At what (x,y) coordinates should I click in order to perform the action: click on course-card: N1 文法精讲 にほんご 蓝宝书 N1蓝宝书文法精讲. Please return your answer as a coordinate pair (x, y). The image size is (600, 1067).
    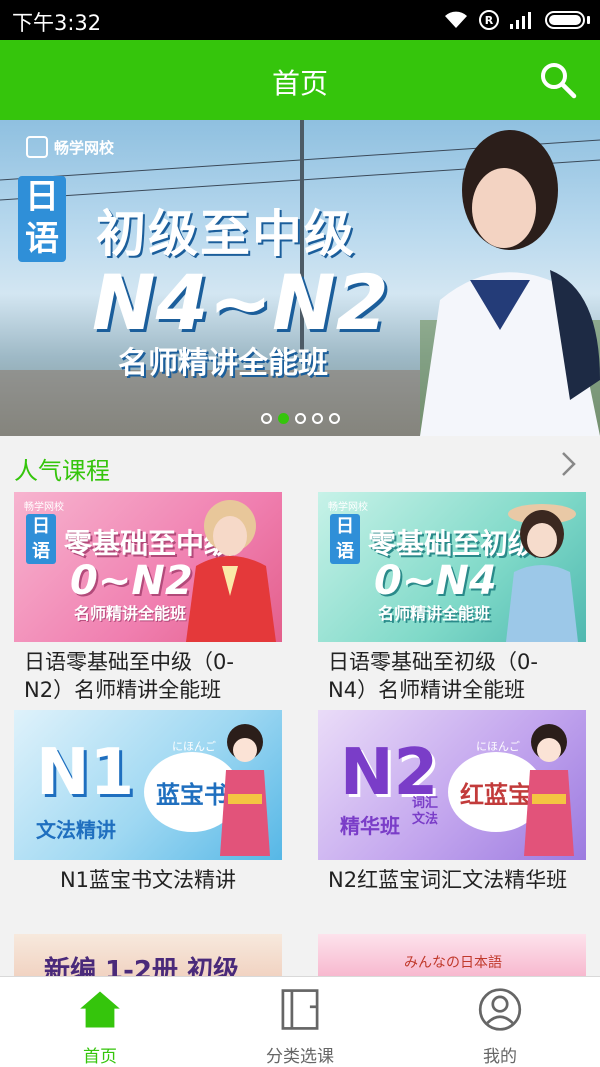
    Looking at the image, I should click on (148, 802).